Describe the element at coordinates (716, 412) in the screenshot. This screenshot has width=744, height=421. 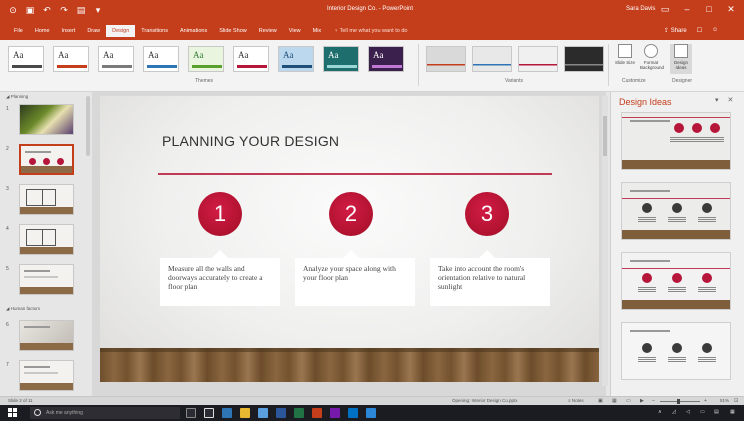
I see `notifications-icon: ▤` at that location.